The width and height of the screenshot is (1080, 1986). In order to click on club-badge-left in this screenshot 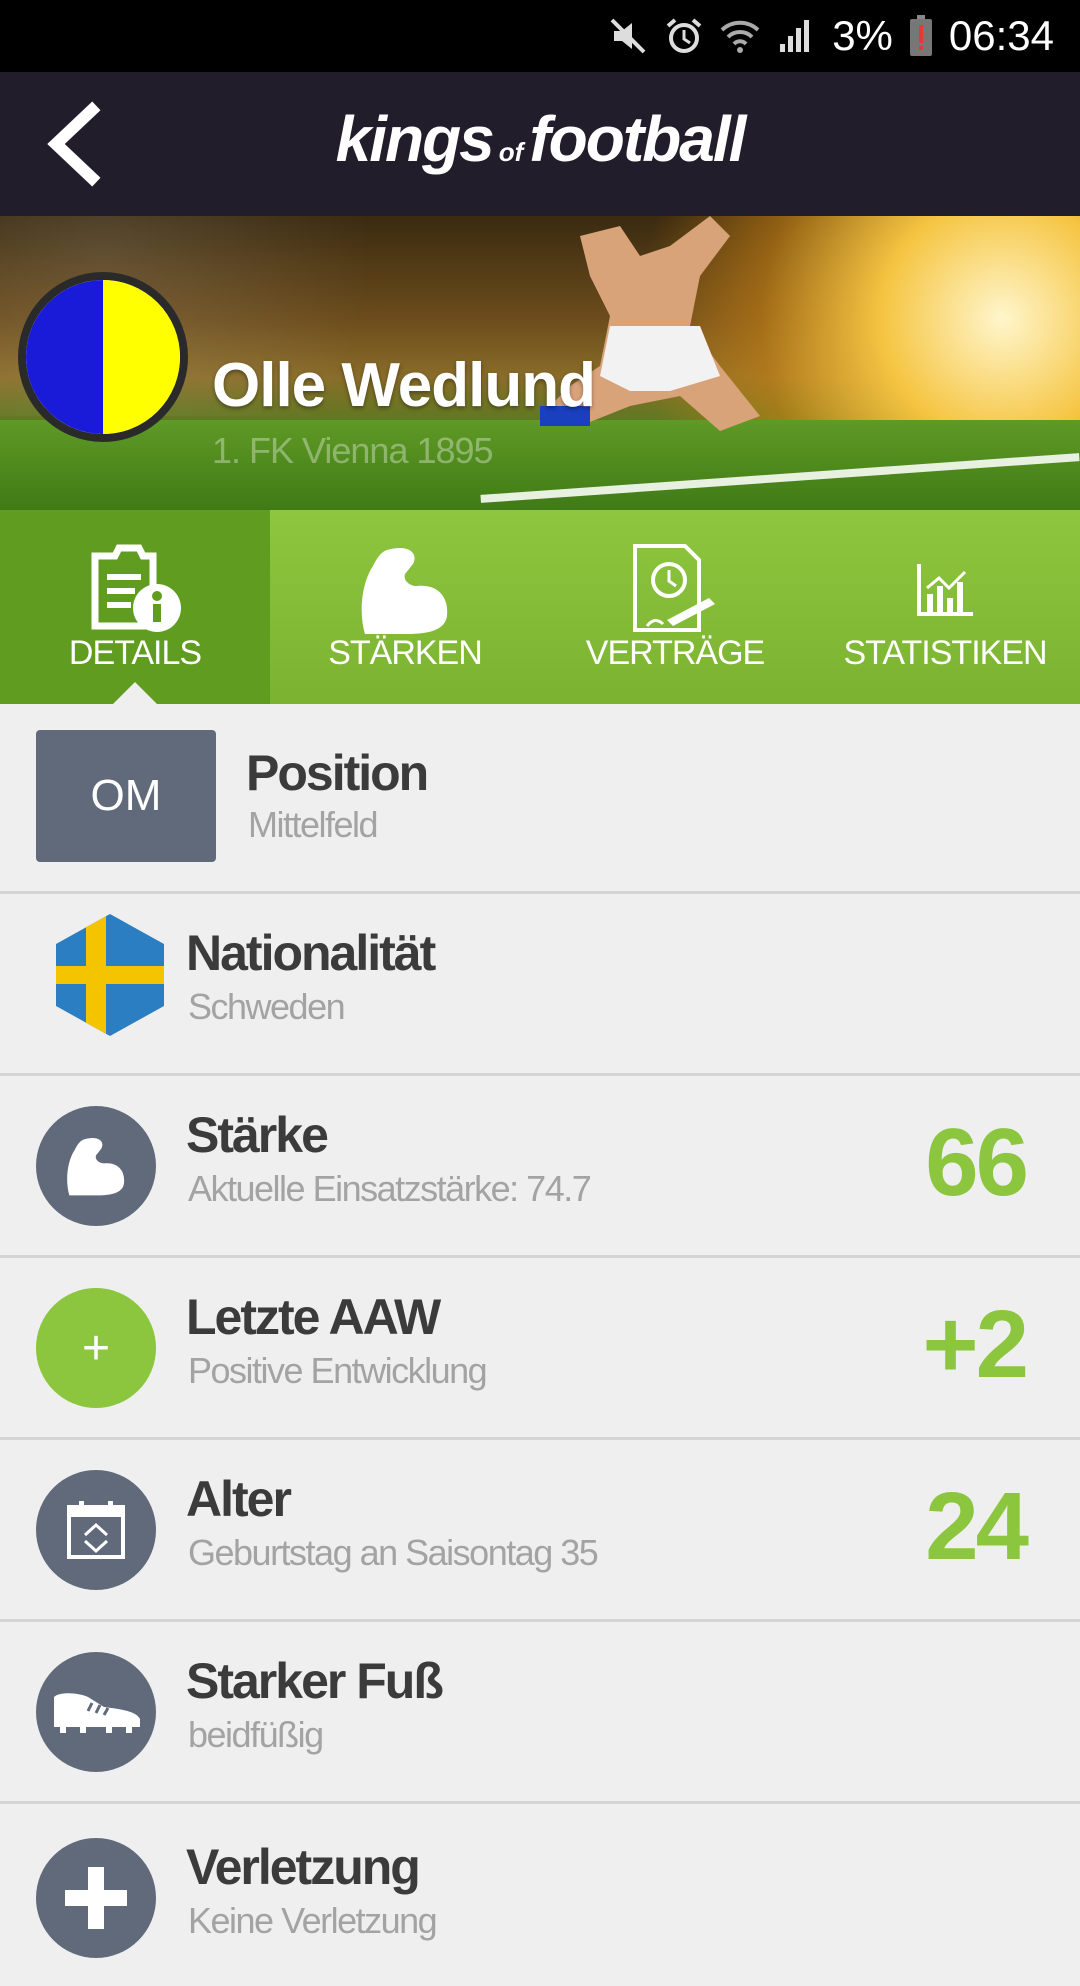, I will do `click(64, 357)`.